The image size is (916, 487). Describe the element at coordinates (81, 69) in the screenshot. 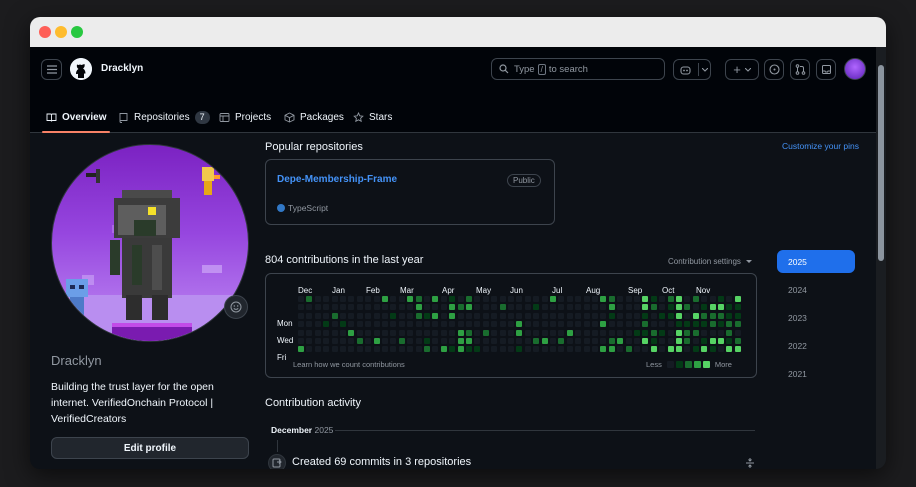

I see `github-logo-icon` at that location.